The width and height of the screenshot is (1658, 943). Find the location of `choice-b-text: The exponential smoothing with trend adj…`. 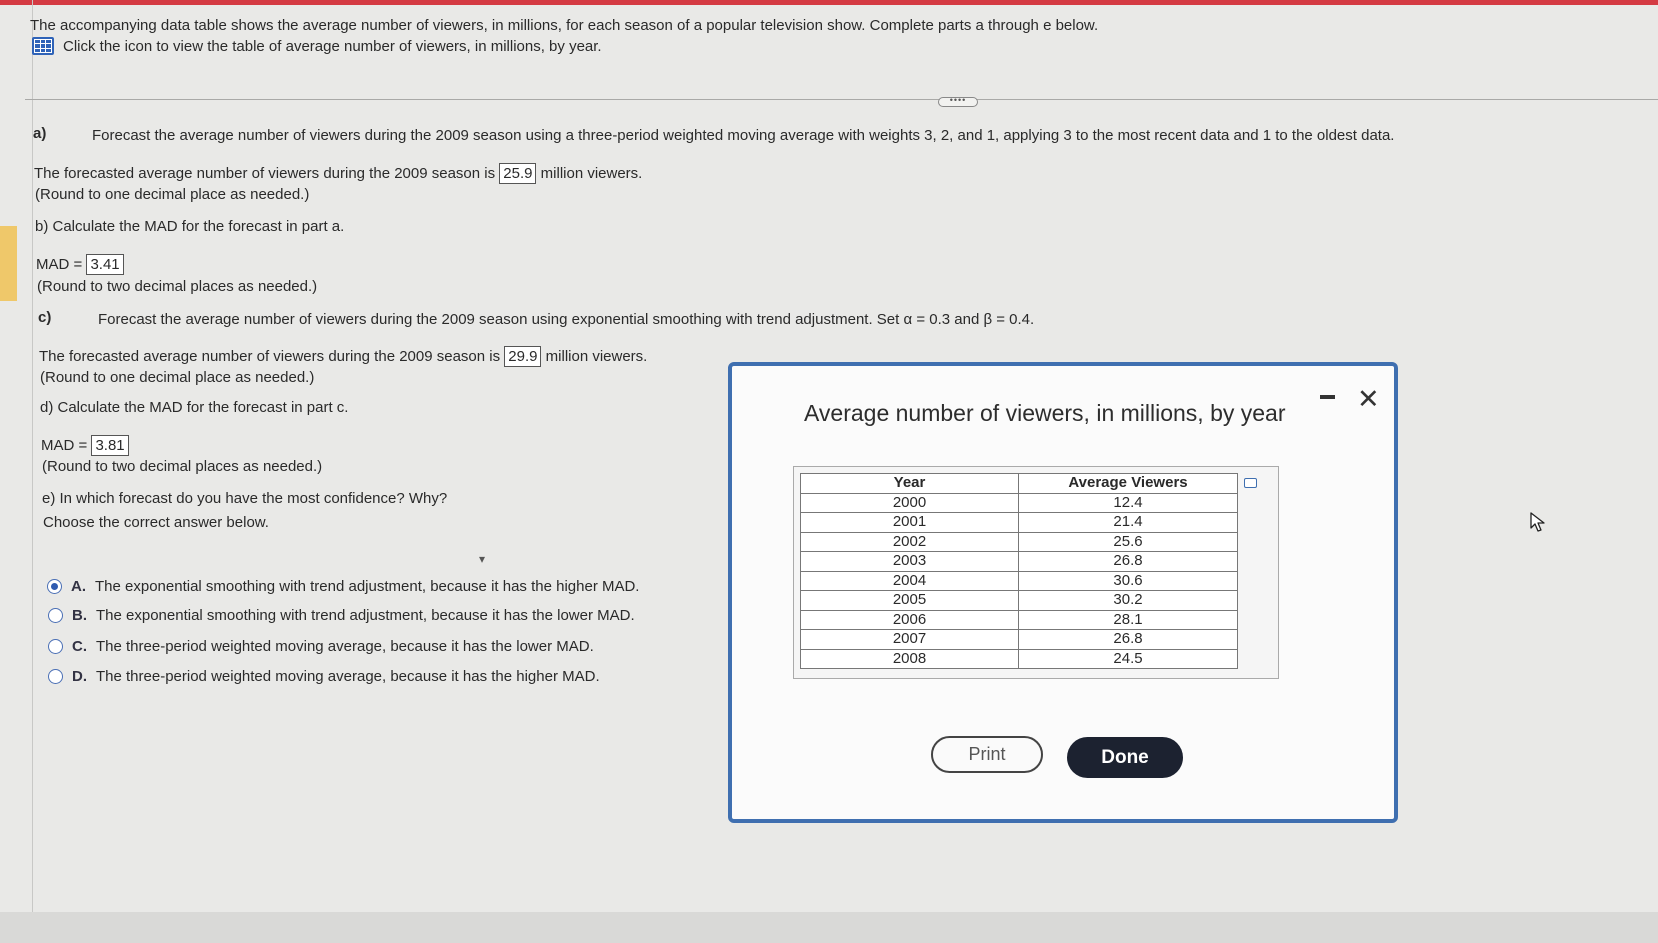

choice-b-text: The exponential smoothing with trend adj… is located at coordinates (365, 615).